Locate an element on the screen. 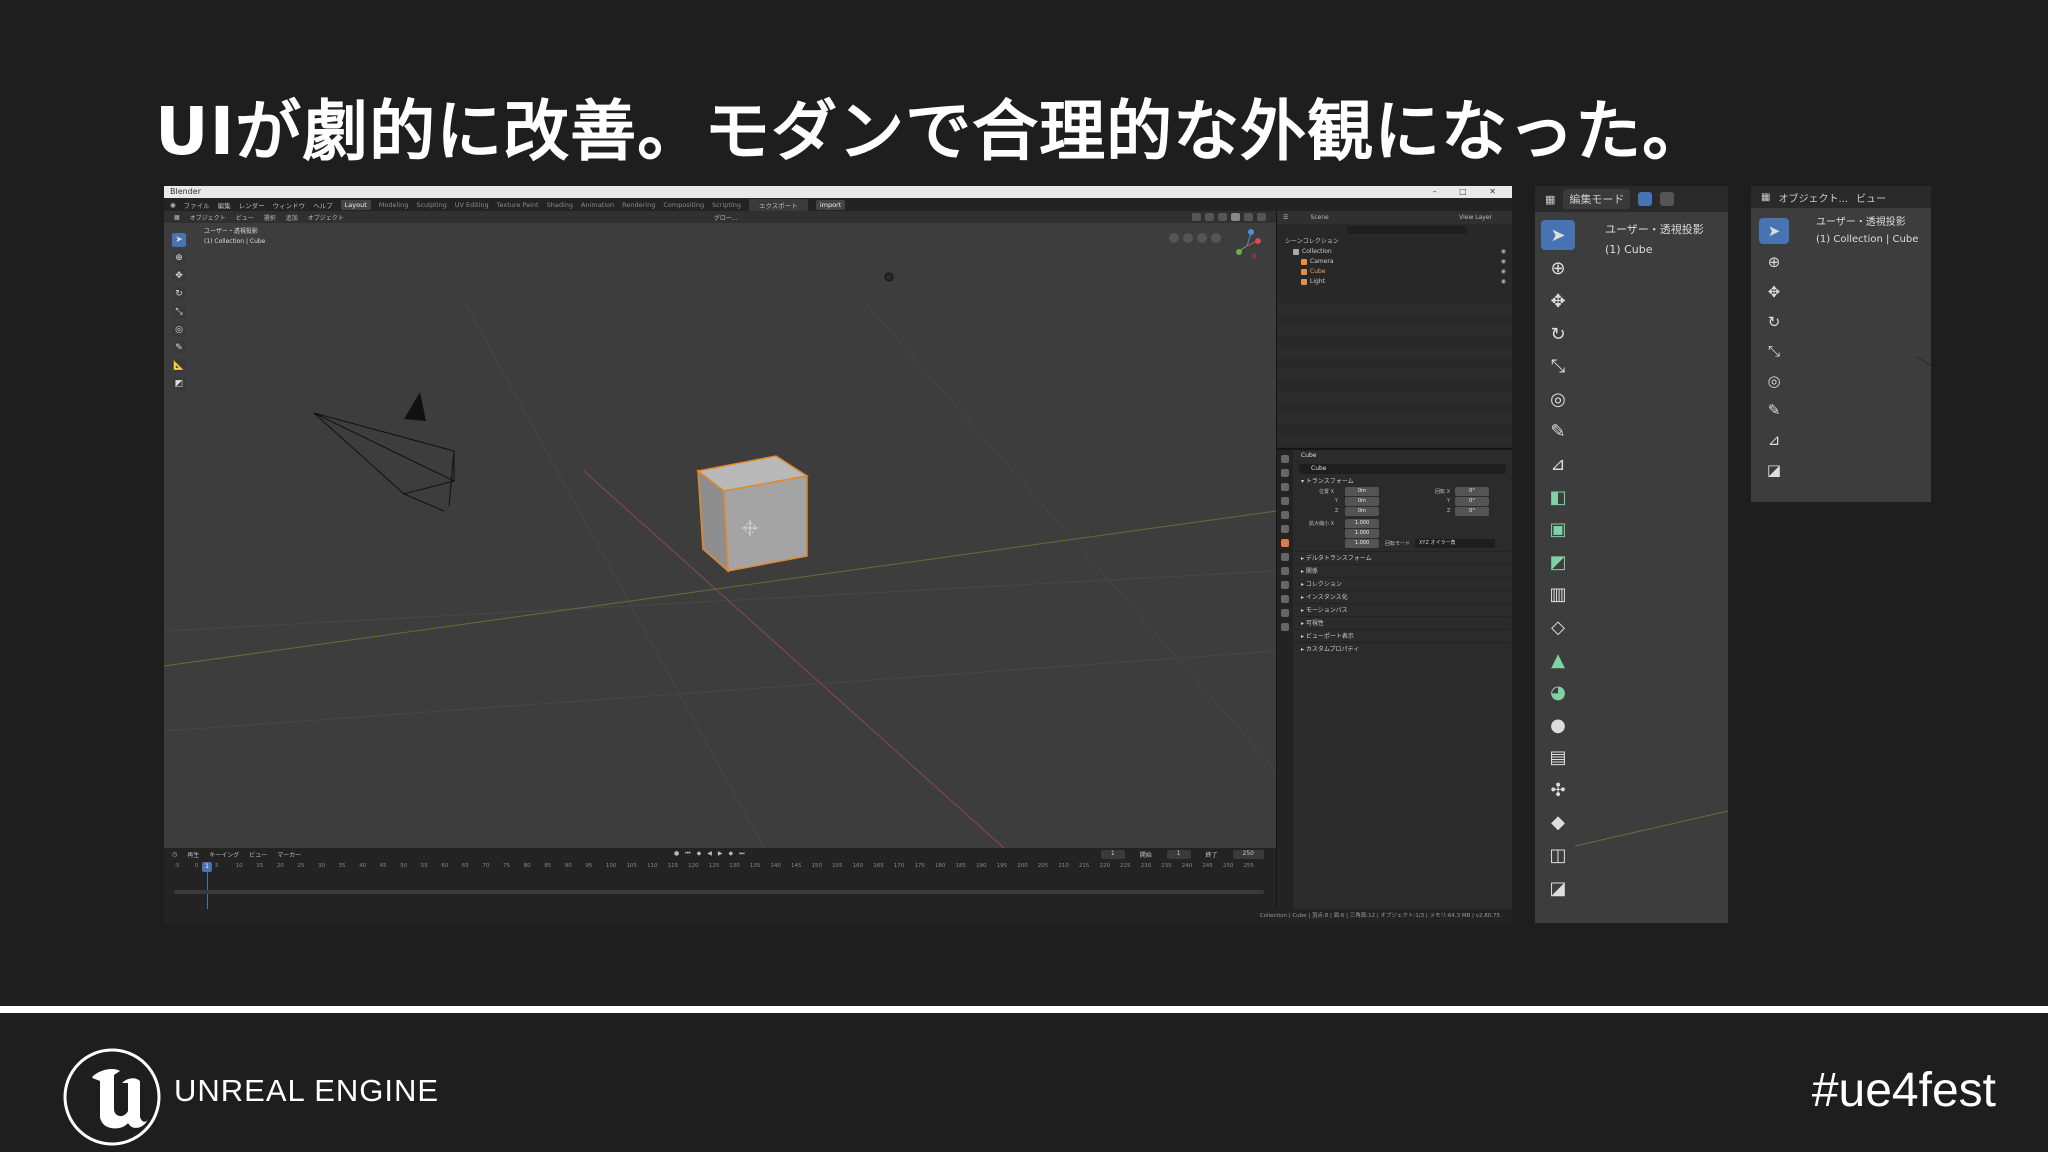  knife-tool-icon: ◇ is located at coordinates (1558, 627).